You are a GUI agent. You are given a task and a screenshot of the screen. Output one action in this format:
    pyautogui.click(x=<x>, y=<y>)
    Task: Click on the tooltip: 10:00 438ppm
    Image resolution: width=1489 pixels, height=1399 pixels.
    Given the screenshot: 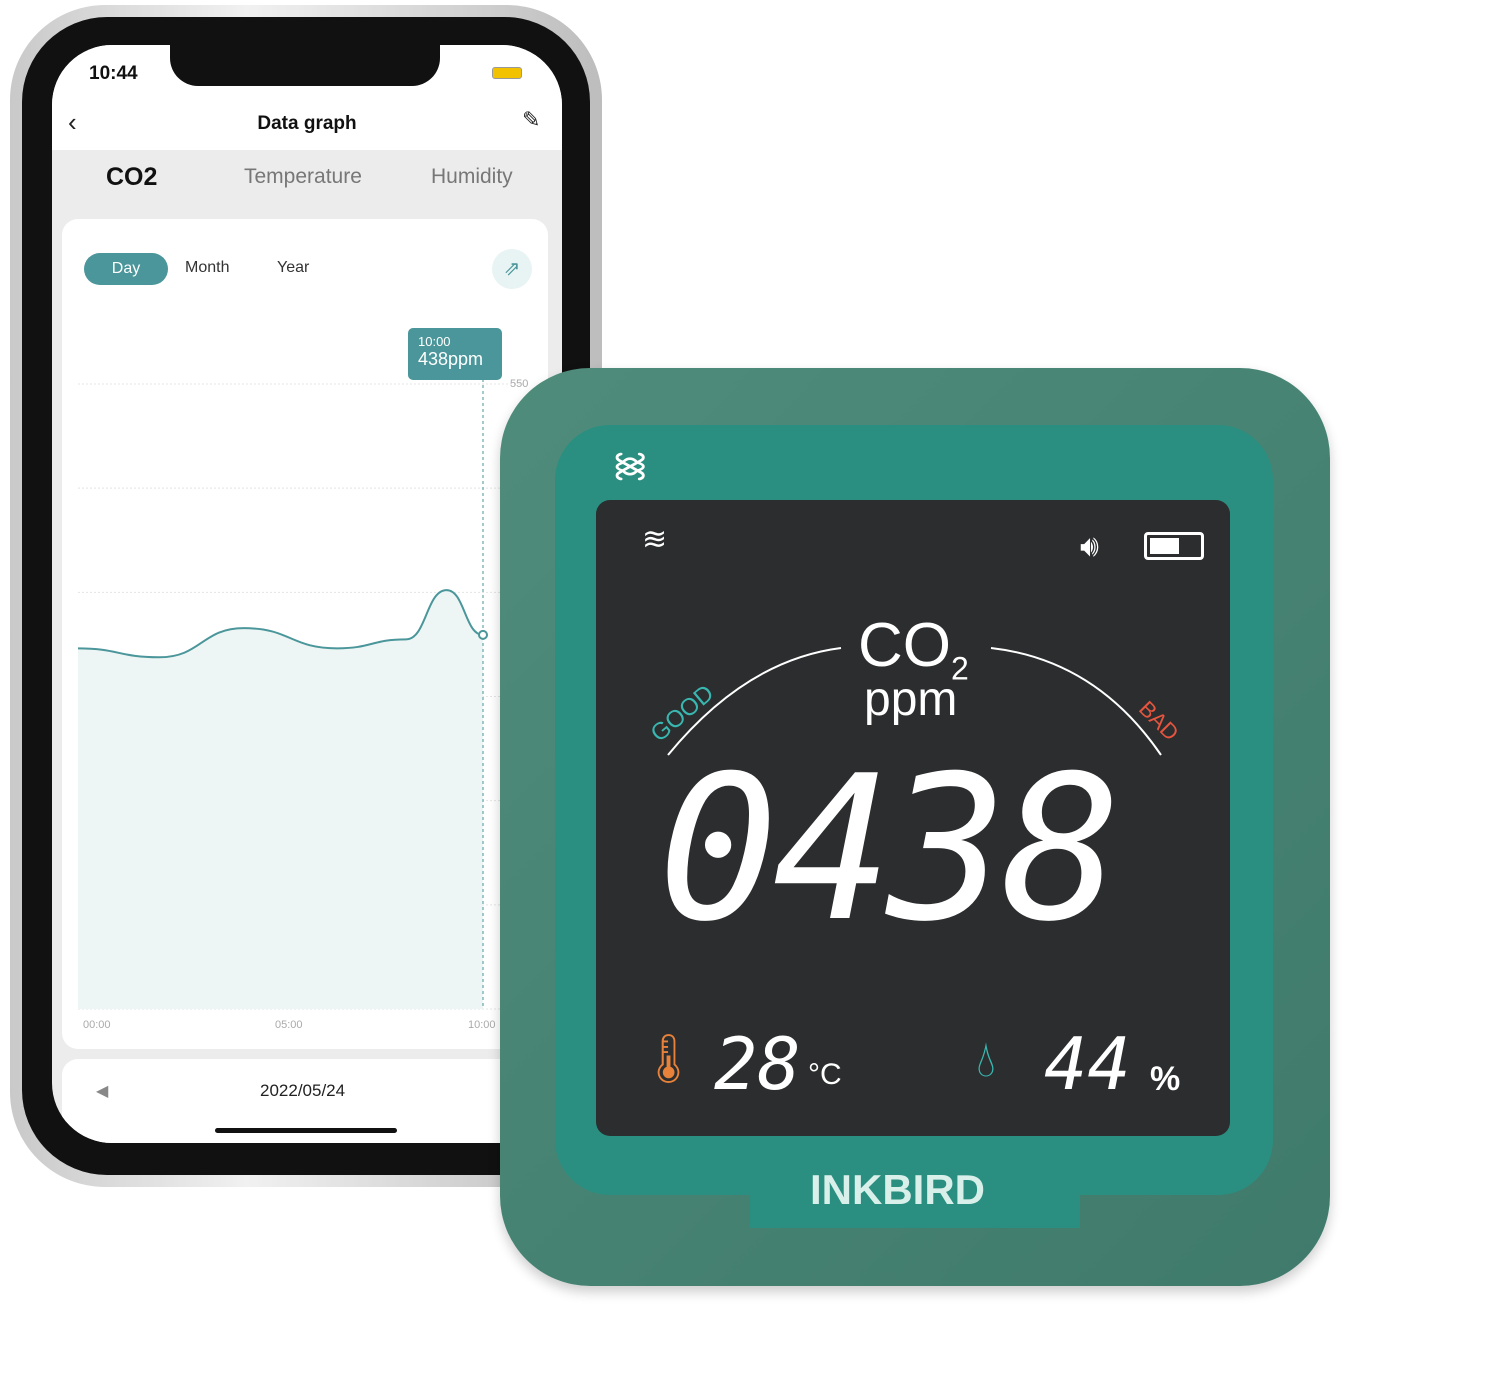 What is the action you would take?
    pyautogui.click(x=455, y=354)
    